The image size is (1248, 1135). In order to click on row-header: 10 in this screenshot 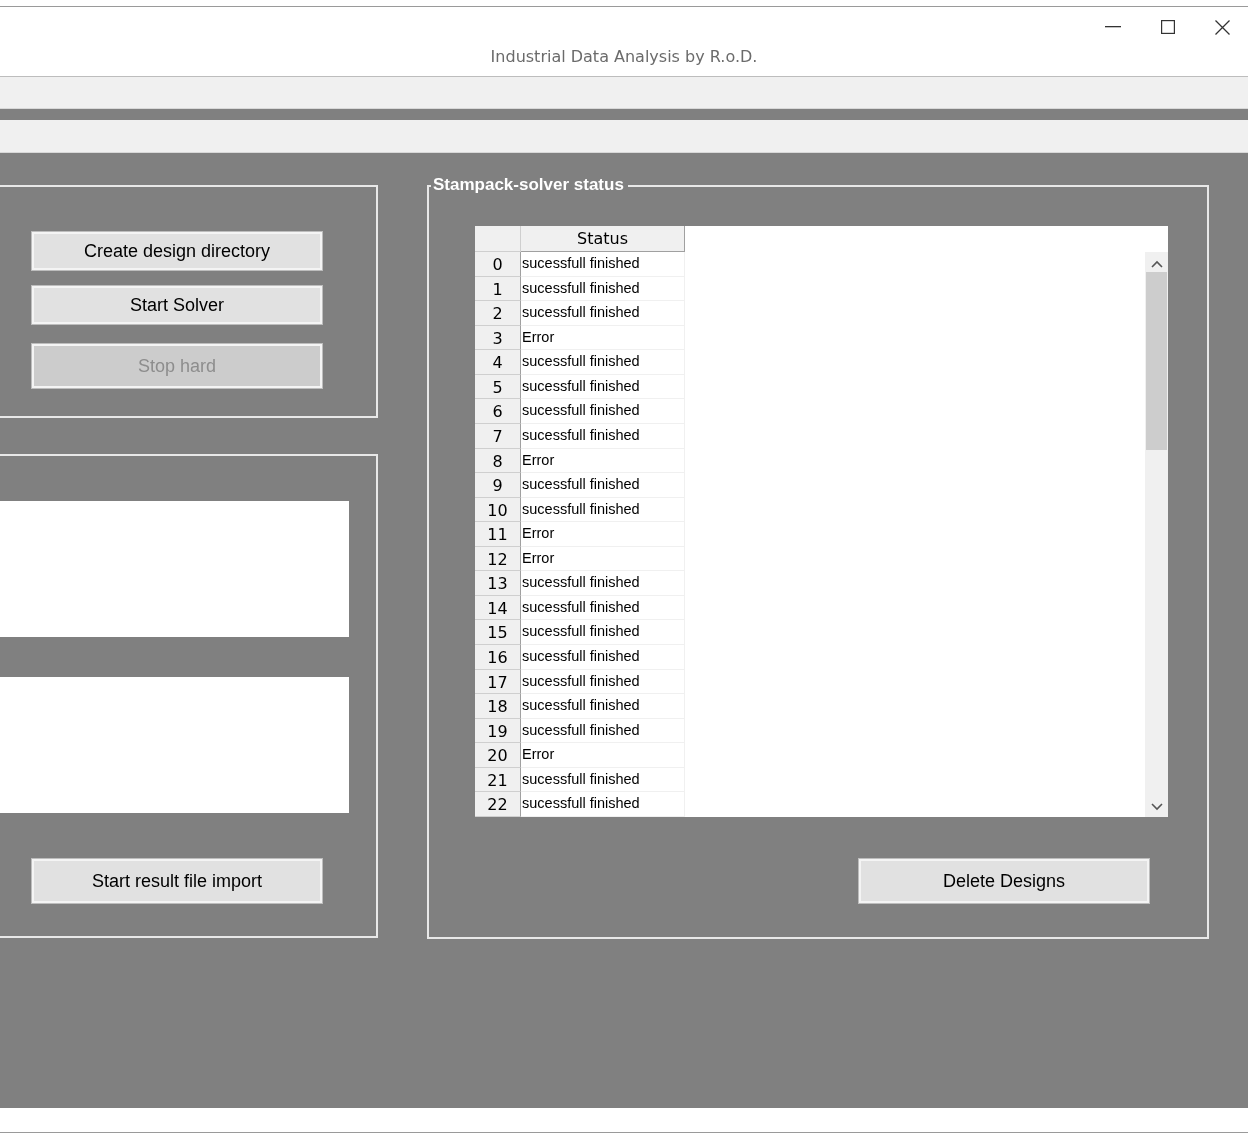, I will do `click(498, 510)`.